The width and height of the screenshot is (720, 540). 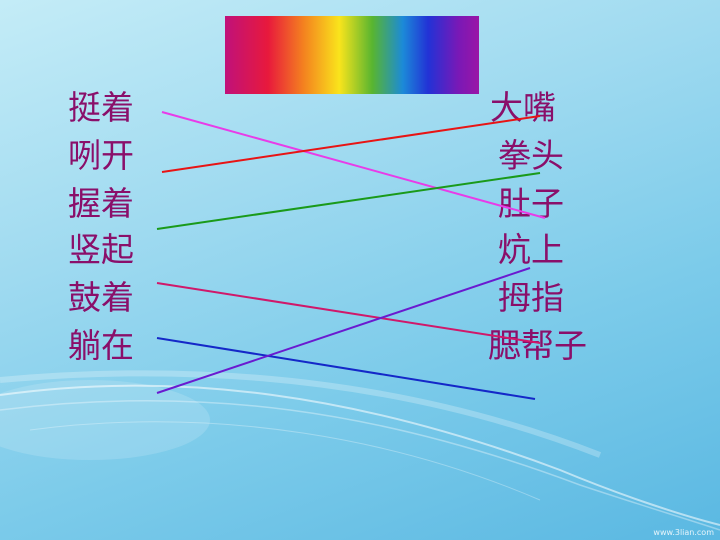 I want to click on match-line-躺在-拇指, so click(x=343, y=330).